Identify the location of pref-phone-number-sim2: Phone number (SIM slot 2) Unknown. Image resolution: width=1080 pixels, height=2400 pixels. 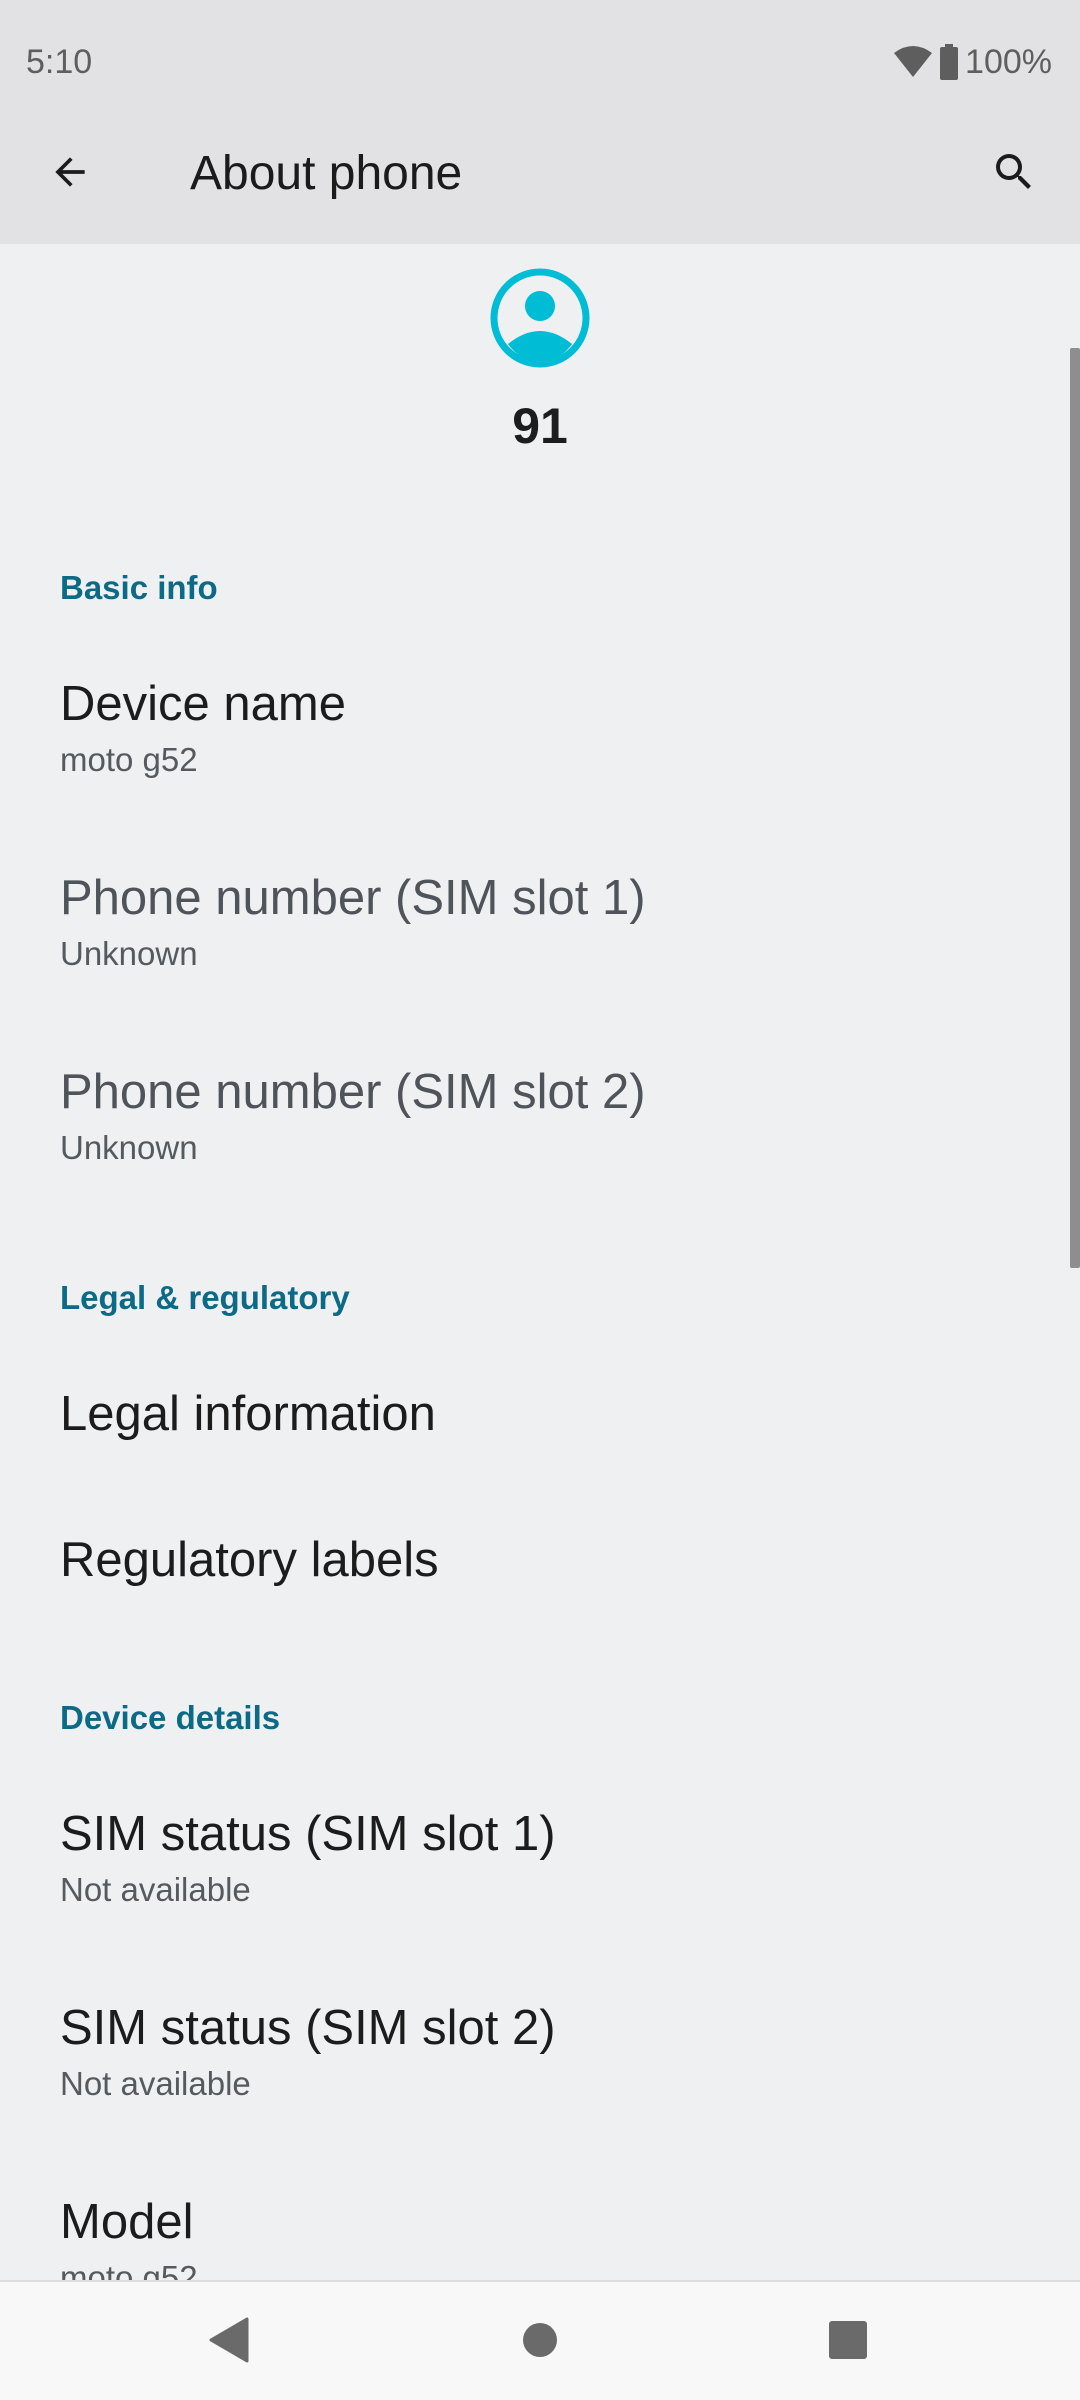
(540, 1115).